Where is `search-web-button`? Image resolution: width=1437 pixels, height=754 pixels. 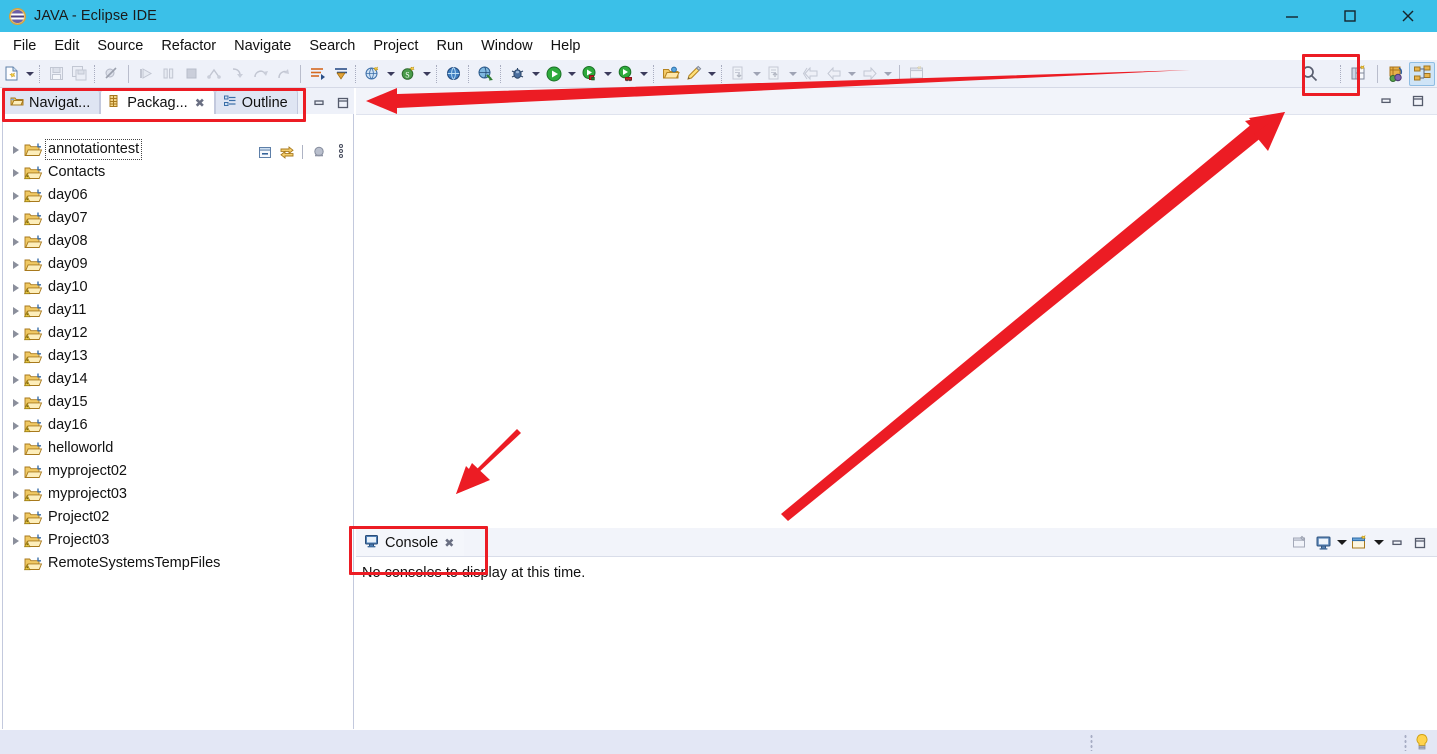
search-web-button is located at coordinates (485, 74).